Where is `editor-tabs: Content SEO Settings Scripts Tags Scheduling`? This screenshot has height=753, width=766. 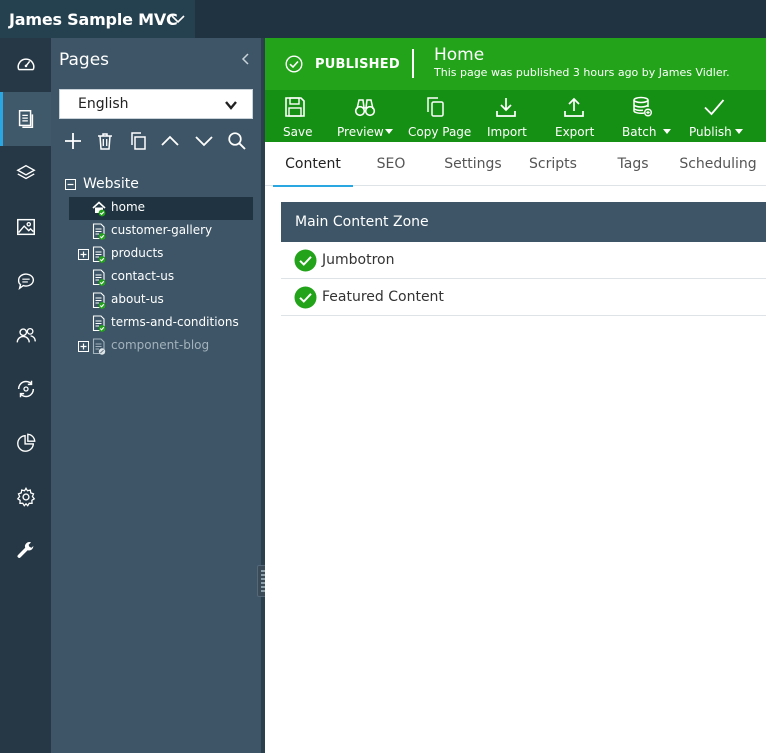 editor-tabs: Content SEO Settings Scripts Tags Scheduling is located at coordinates (515, 164).